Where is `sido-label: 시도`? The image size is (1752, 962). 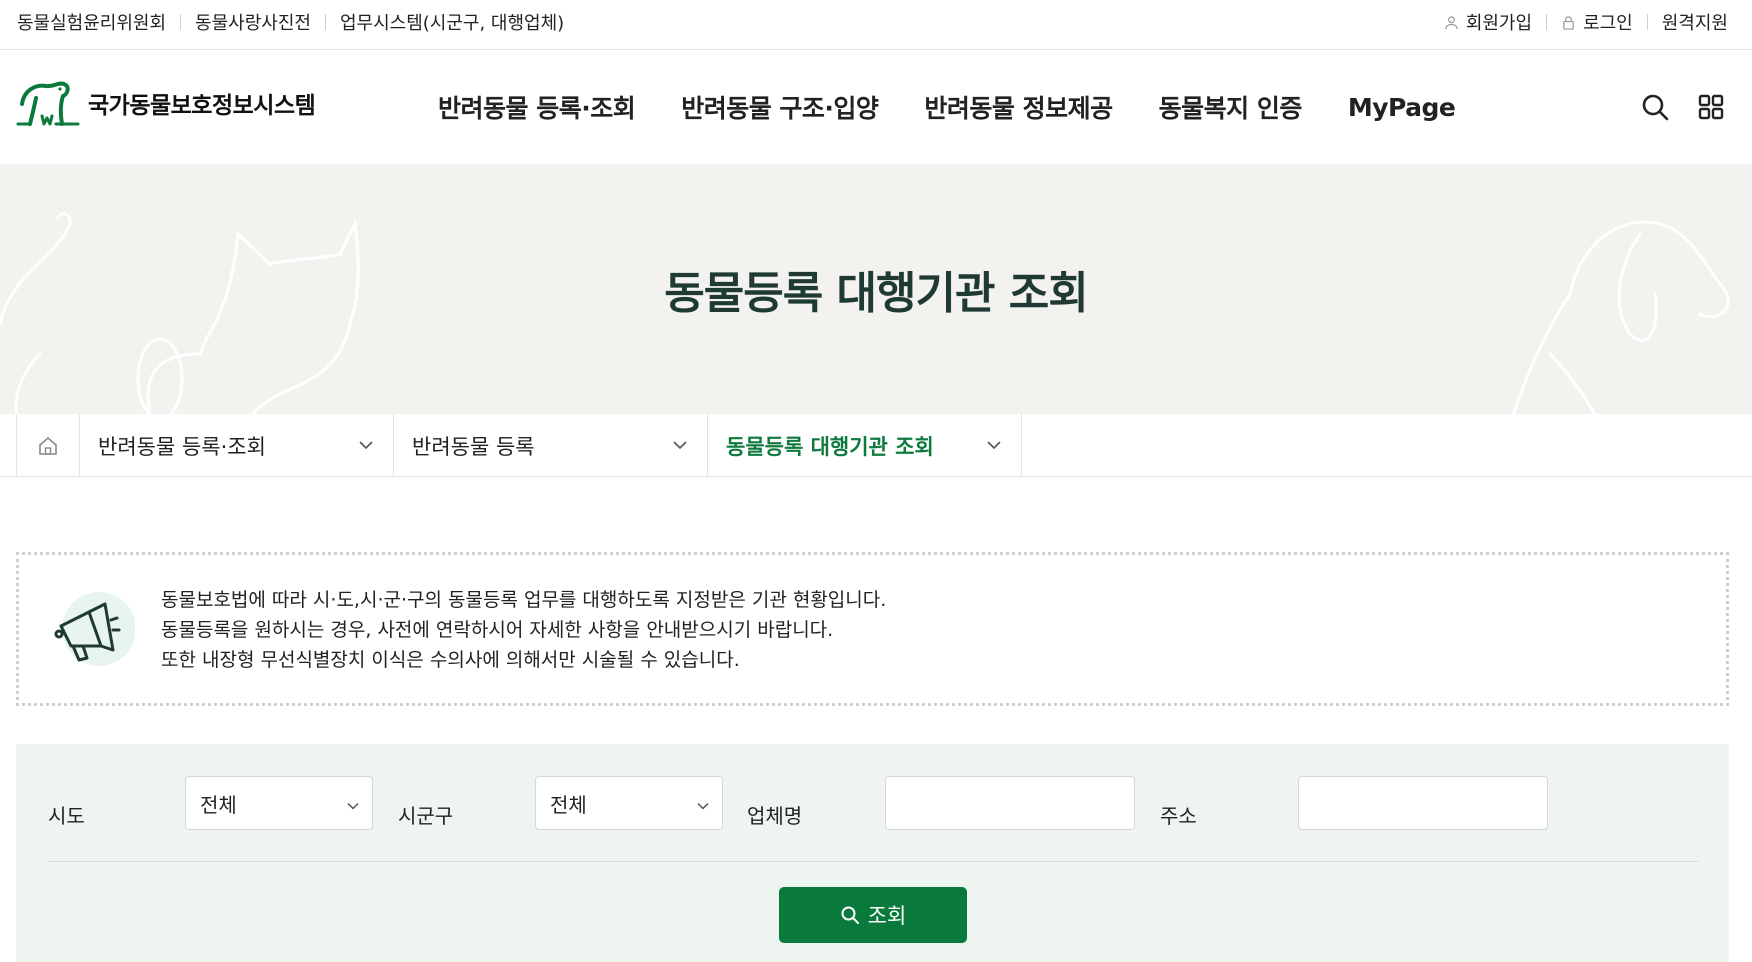 sido-label: 시도 is located at coordinates (66, 815).